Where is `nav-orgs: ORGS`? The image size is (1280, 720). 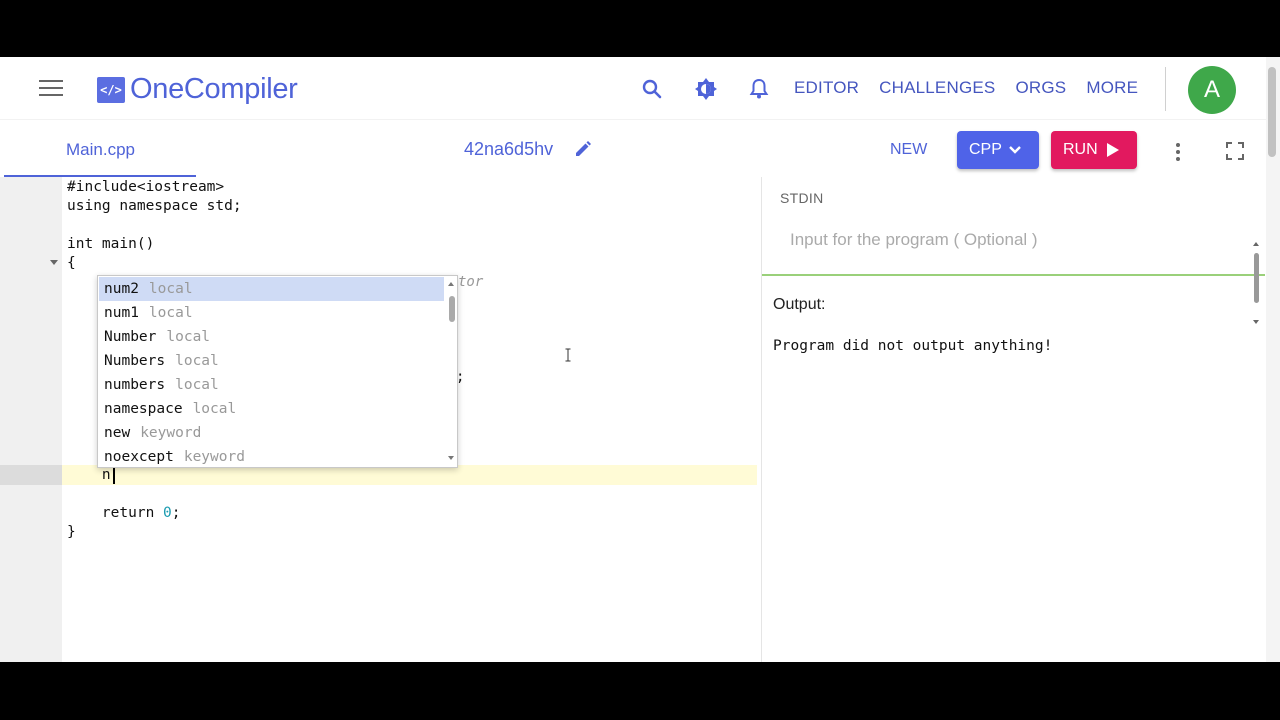 nav-orgs: ORGS is located at coordinates (1040, 88).